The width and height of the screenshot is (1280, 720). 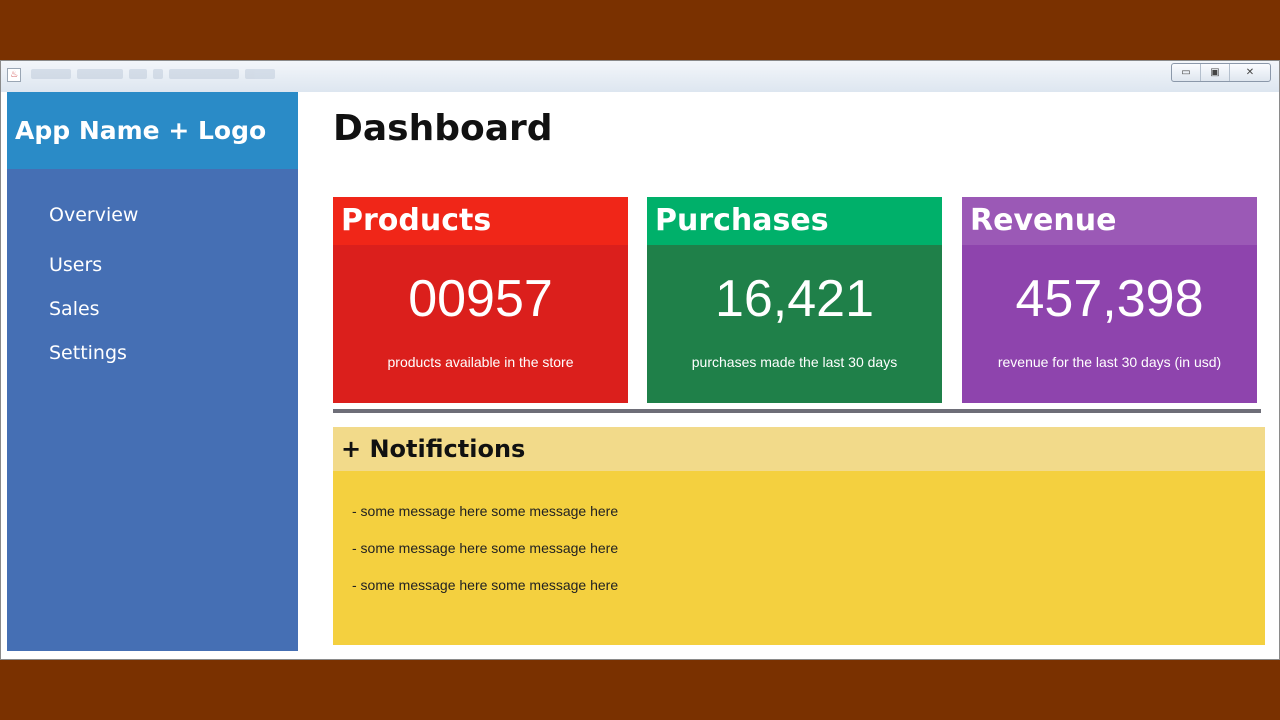 I want to click on card-title: Purchases, so click(x=794, y=221).